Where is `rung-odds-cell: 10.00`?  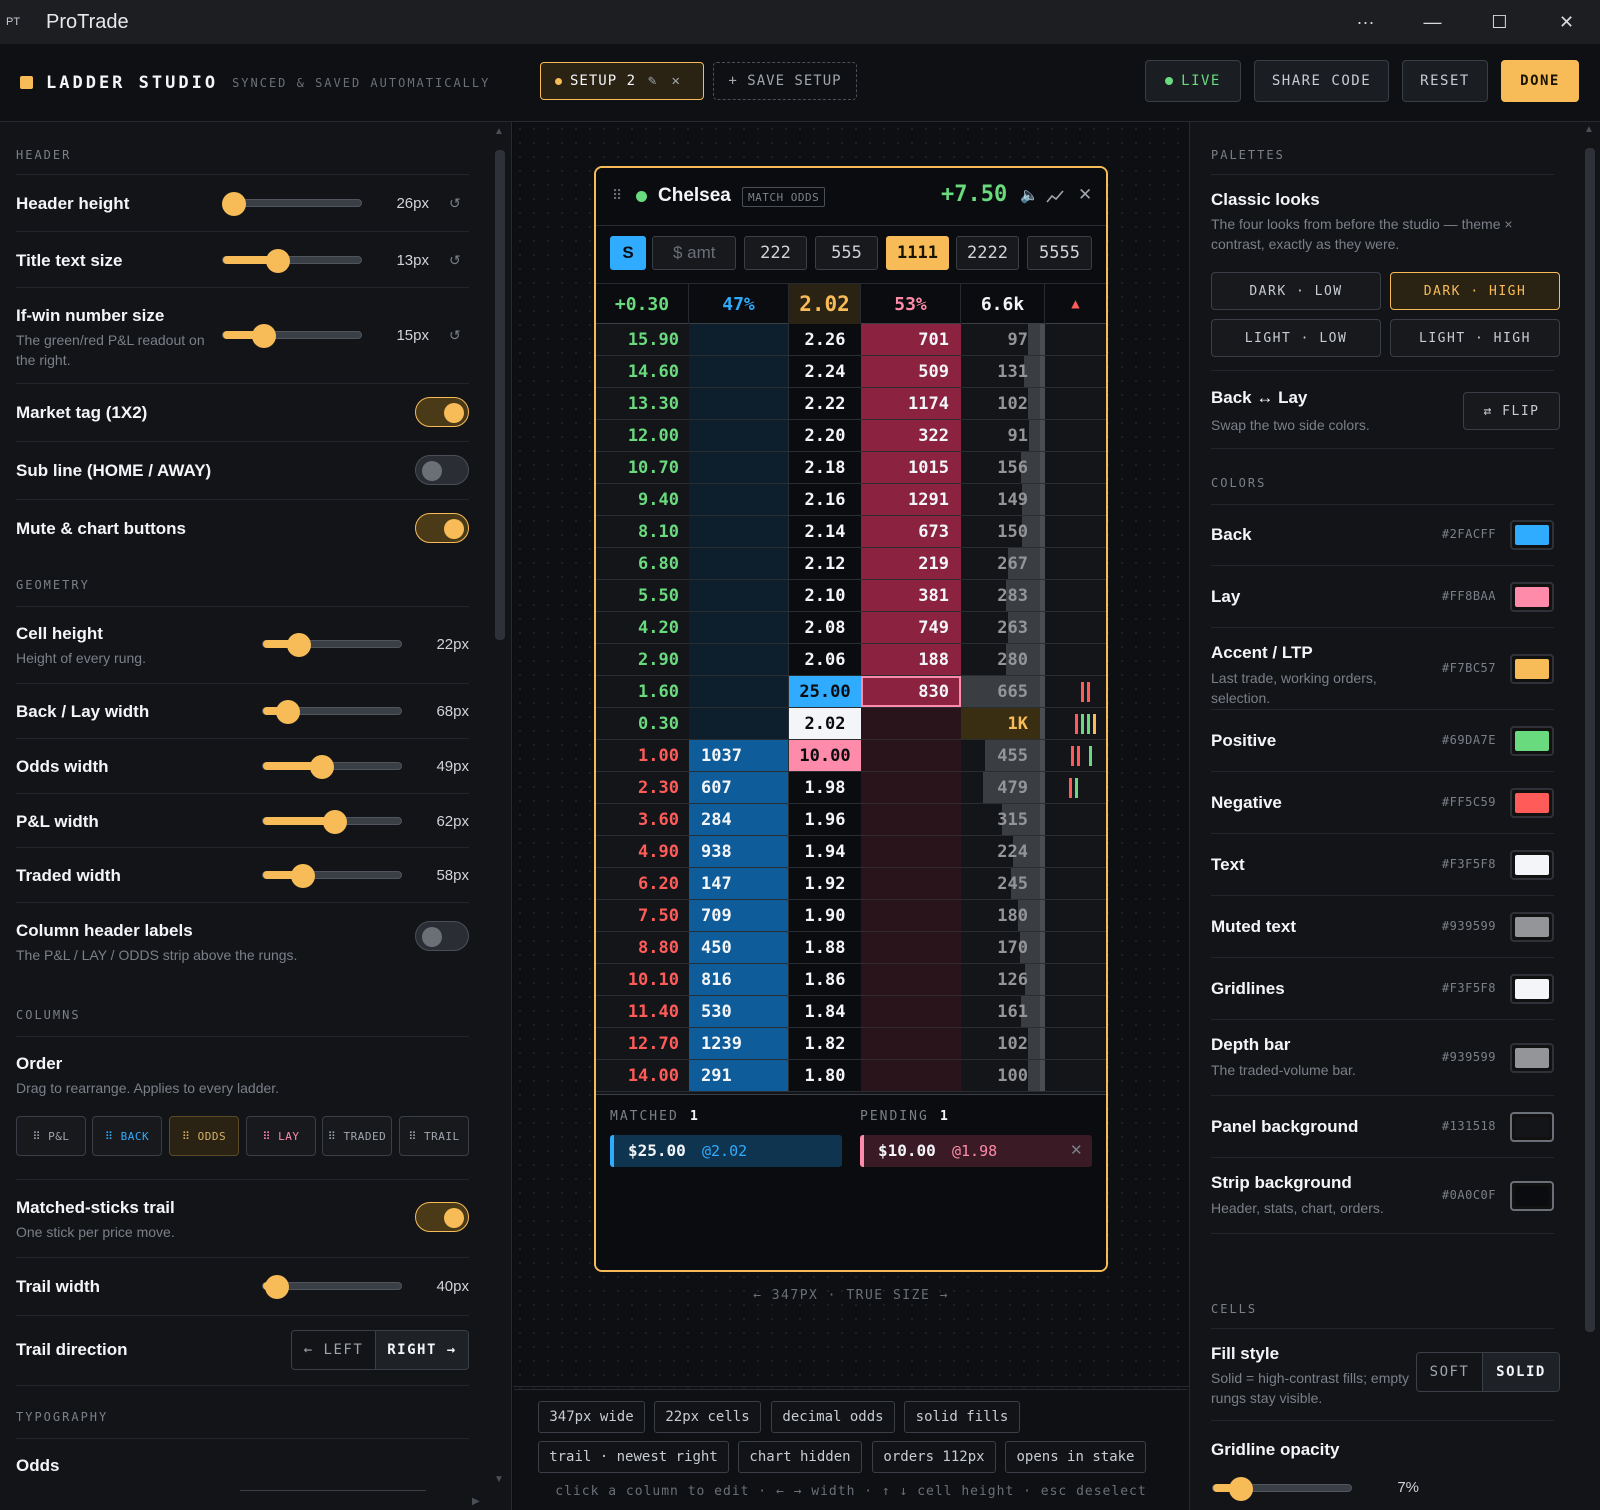
rung-odds-cell: 10.00 is located at coordinates (825, 755).